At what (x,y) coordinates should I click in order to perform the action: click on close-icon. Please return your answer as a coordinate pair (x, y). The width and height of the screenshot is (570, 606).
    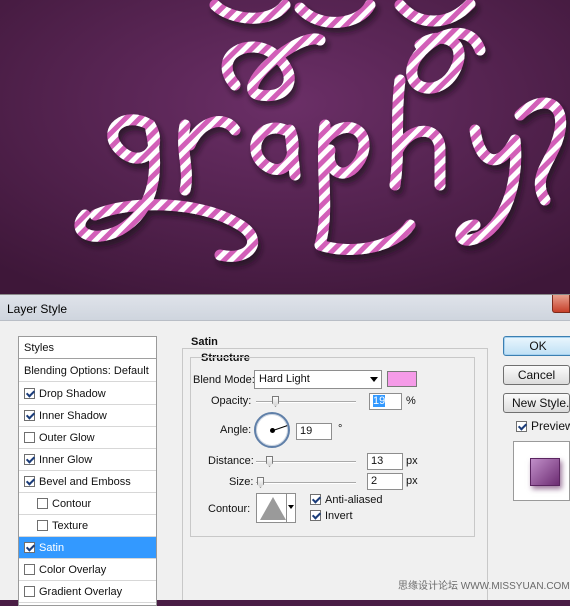
    Looking at the image, I should click on (561, 304).